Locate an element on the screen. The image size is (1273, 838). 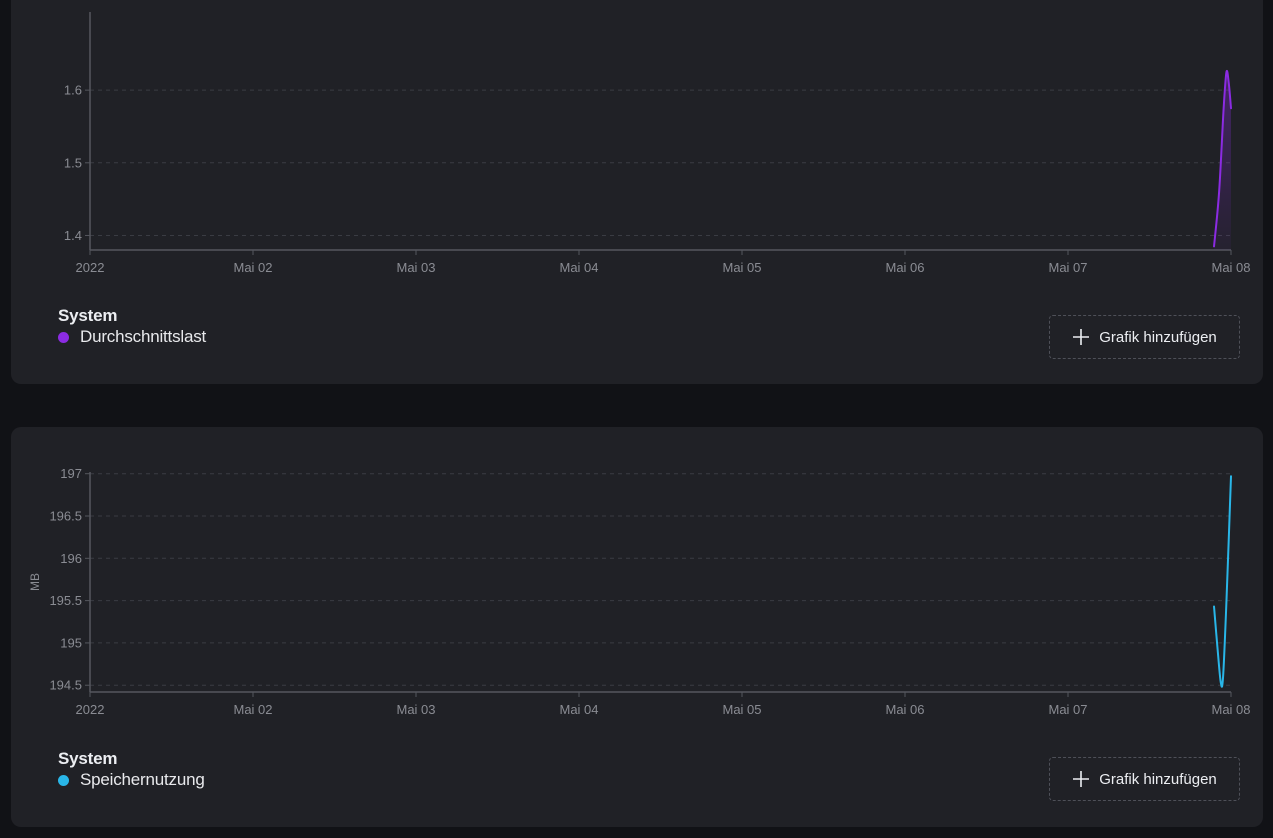
chart-legend: System Speichernutzung is located at coordinates (131, 769).